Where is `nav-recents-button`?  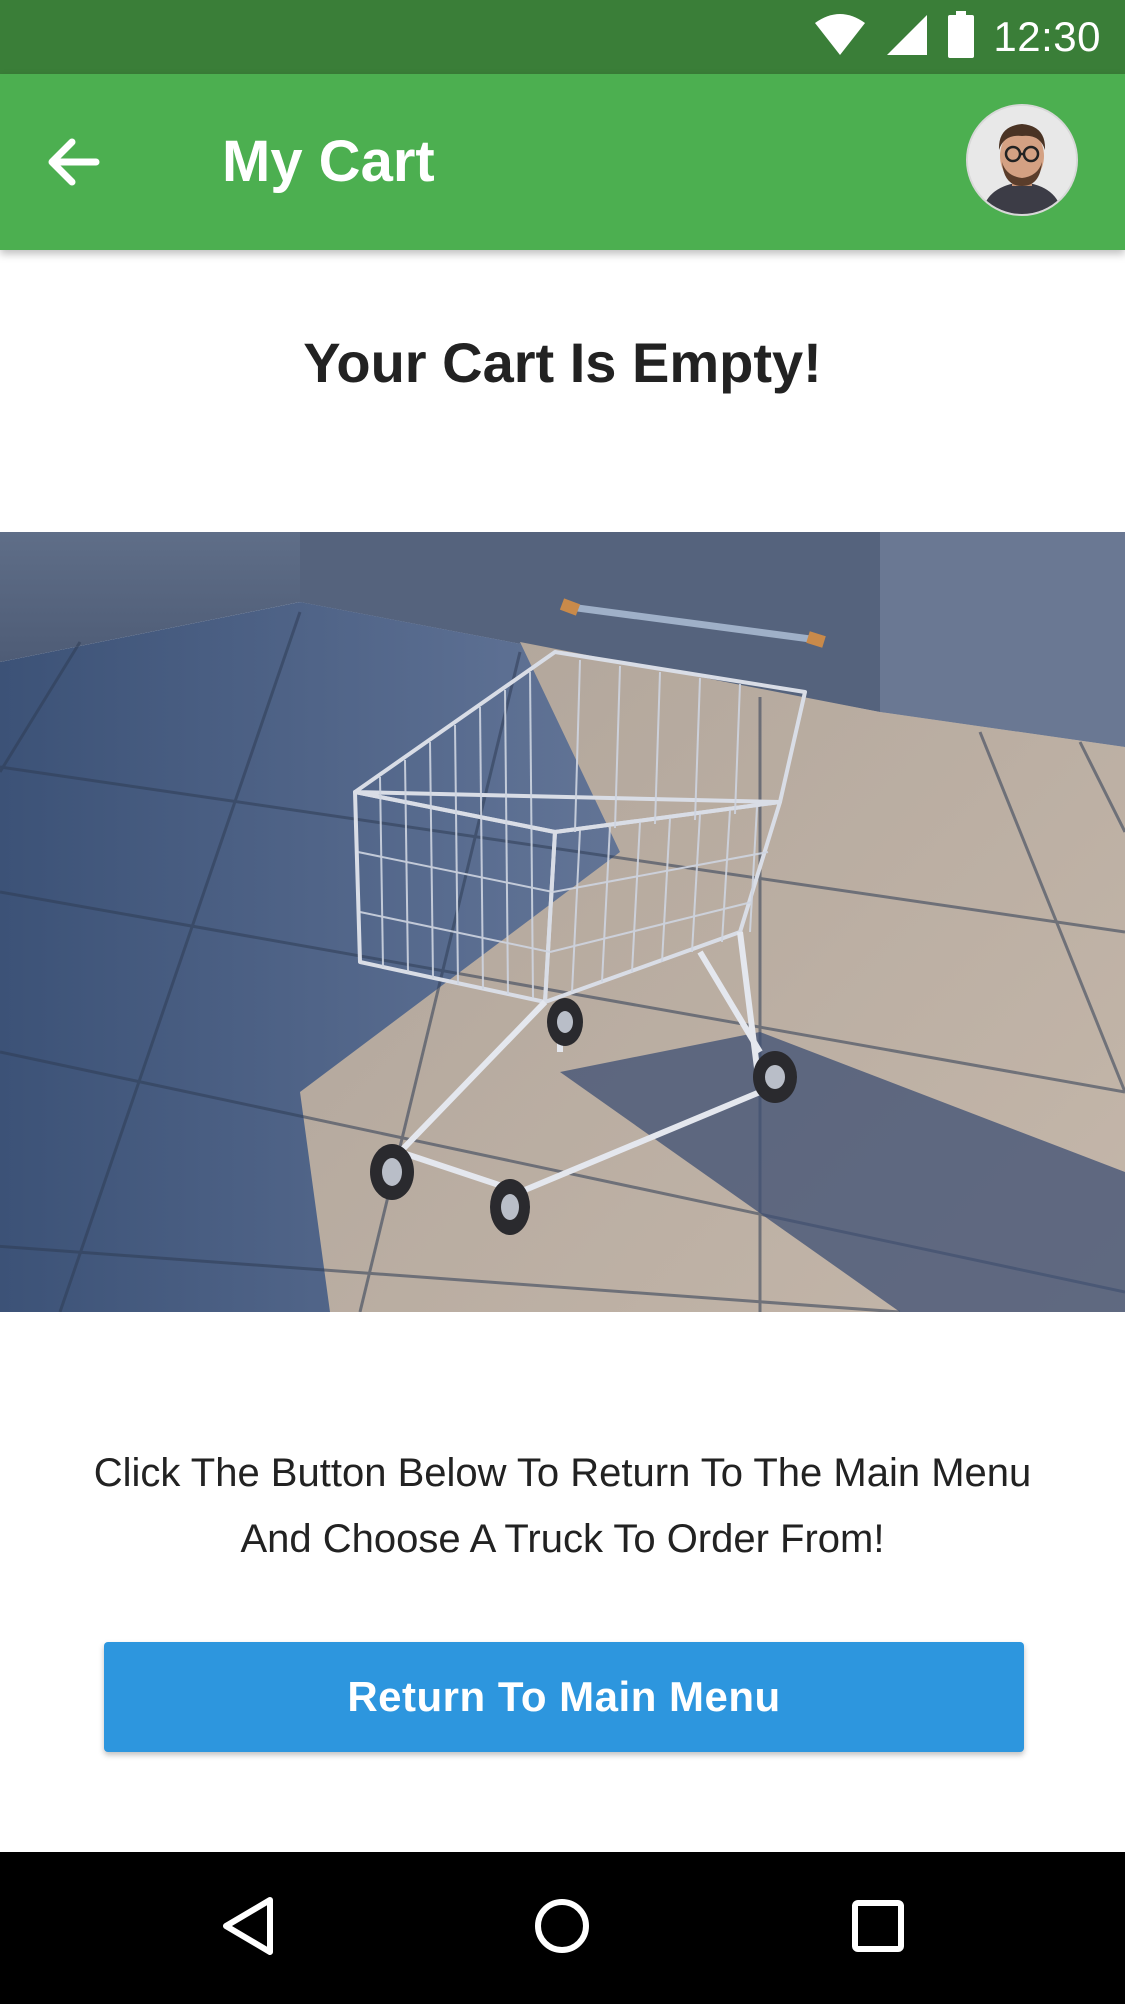
nav-recents-button is located at coordinates (878, 1928).